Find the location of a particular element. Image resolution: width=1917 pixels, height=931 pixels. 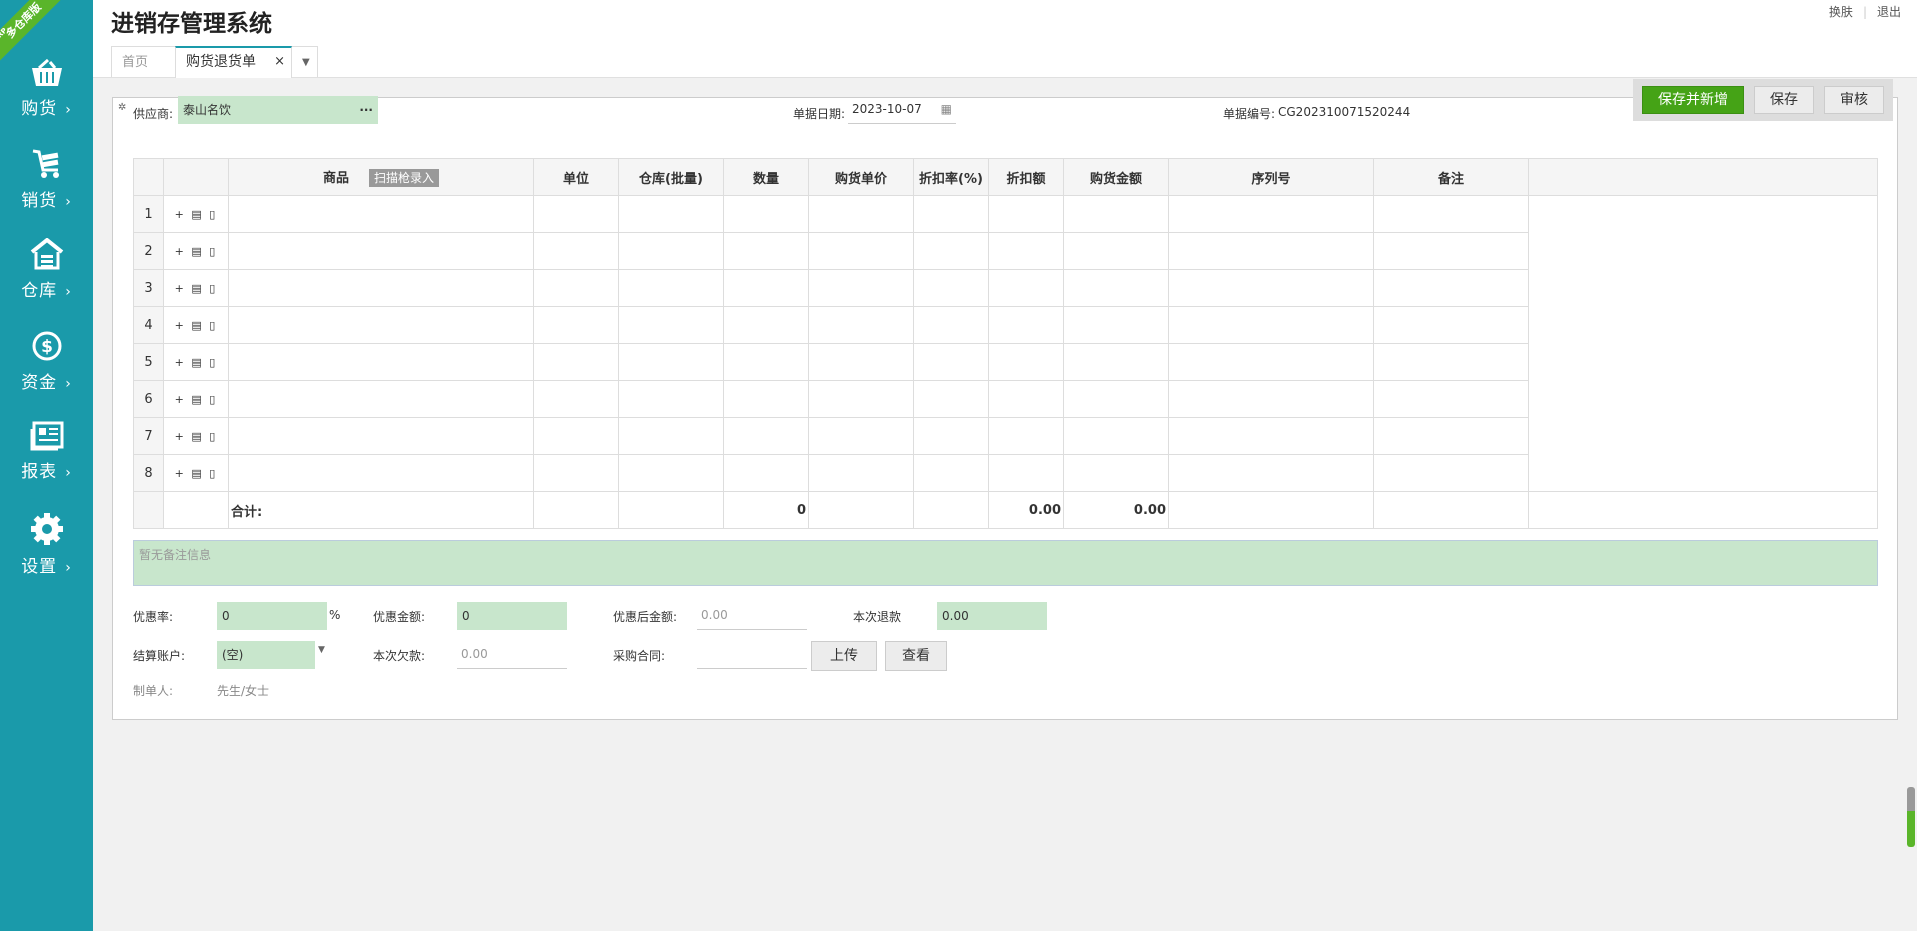

table-row: 7 + ▤ ▯ is located at coordinates (1005, 436).